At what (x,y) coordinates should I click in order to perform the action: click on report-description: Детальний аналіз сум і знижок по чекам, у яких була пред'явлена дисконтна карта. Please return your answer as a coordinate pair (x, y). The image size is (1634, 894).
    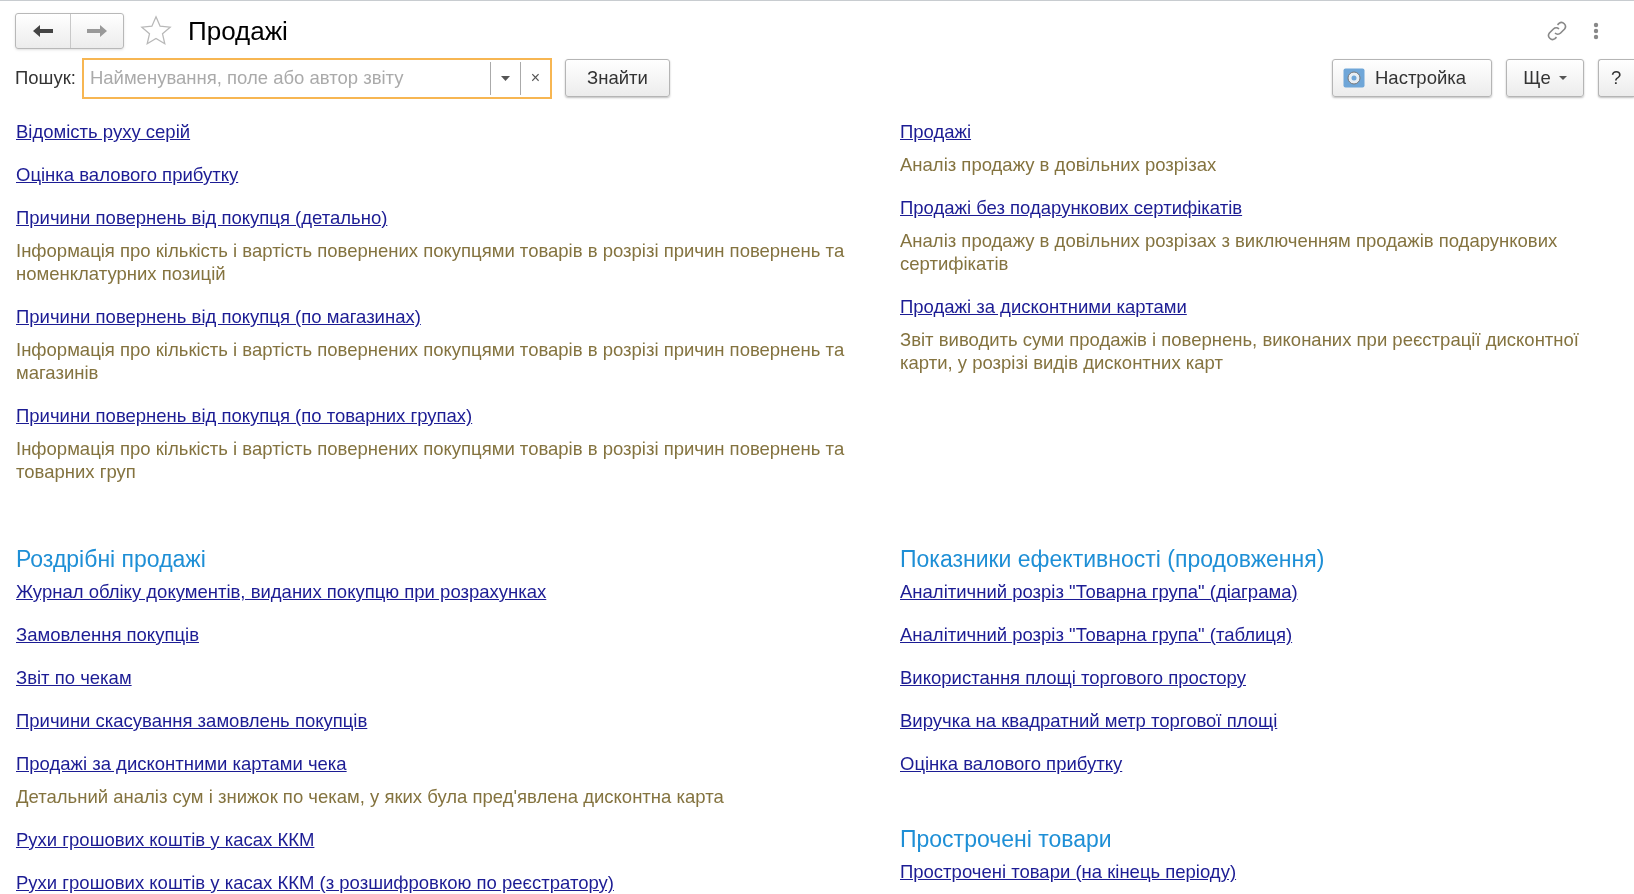
    Looking at the image, I should click on (370, 796).